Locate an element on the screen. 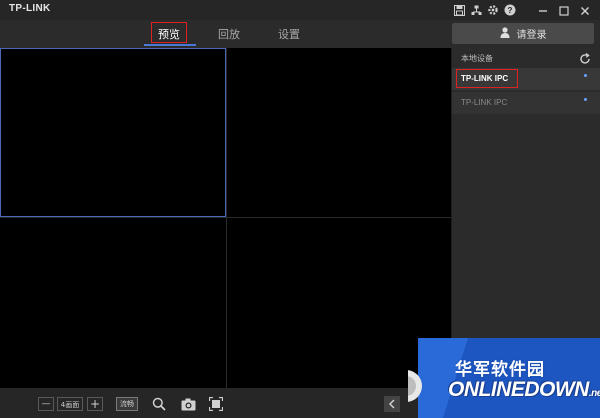 The image size is (600, 418). chevron-left-icon is located at coordinates (392, 404).